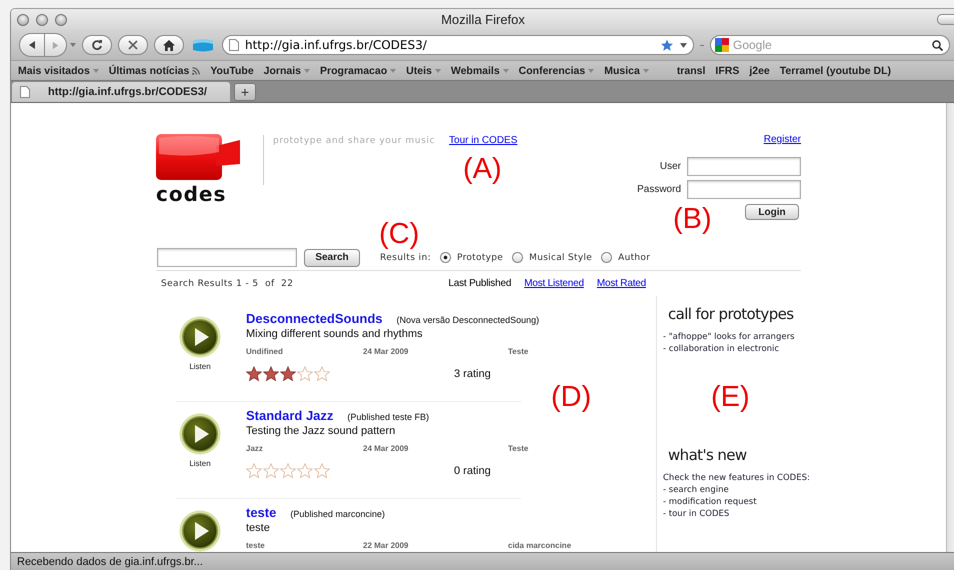  I want to click on prototype-title-link: teste, so click(261, 512).